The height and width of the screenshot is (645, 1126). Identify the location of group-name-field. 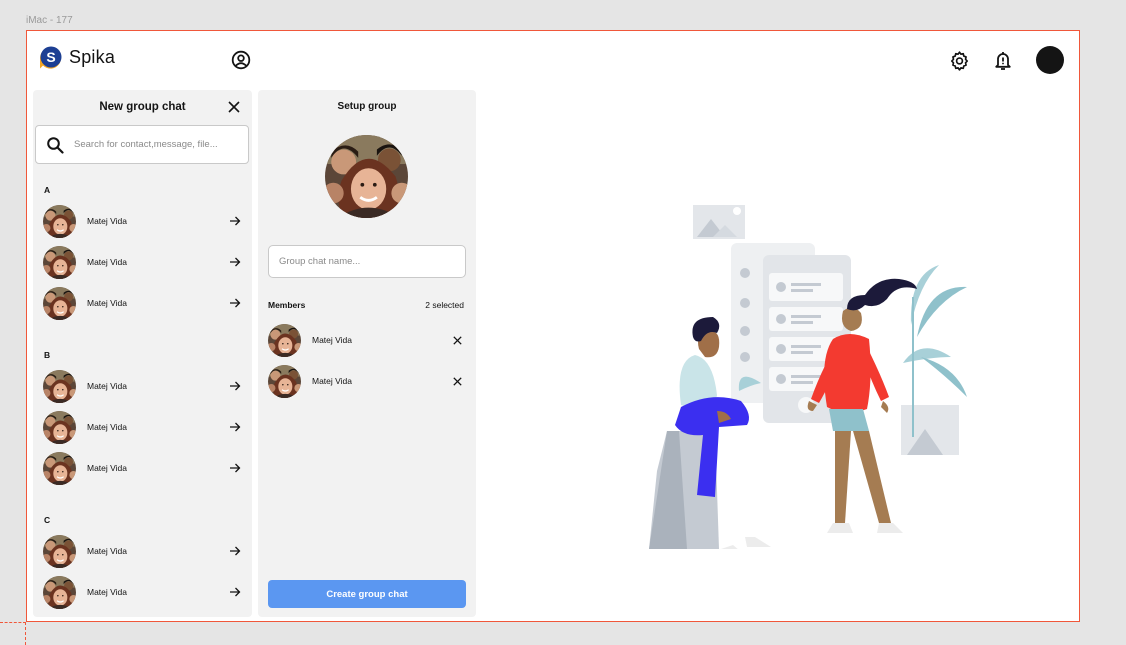
(367, 261).